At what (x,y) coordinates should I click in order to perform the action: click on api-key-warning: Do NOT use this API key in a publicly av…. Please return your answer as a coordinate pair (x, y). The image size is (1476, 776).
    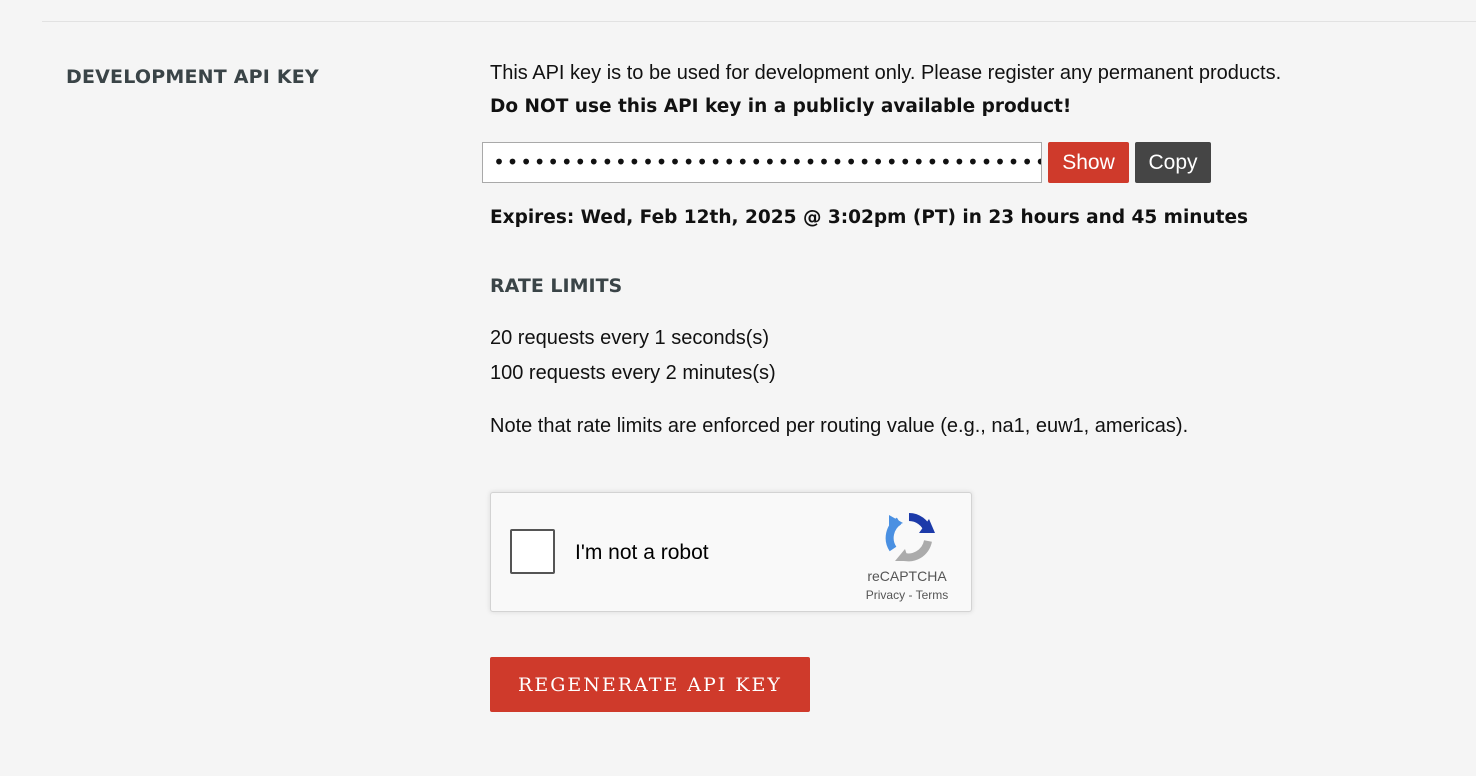
    Looking at the image, I should click on (781, 106).